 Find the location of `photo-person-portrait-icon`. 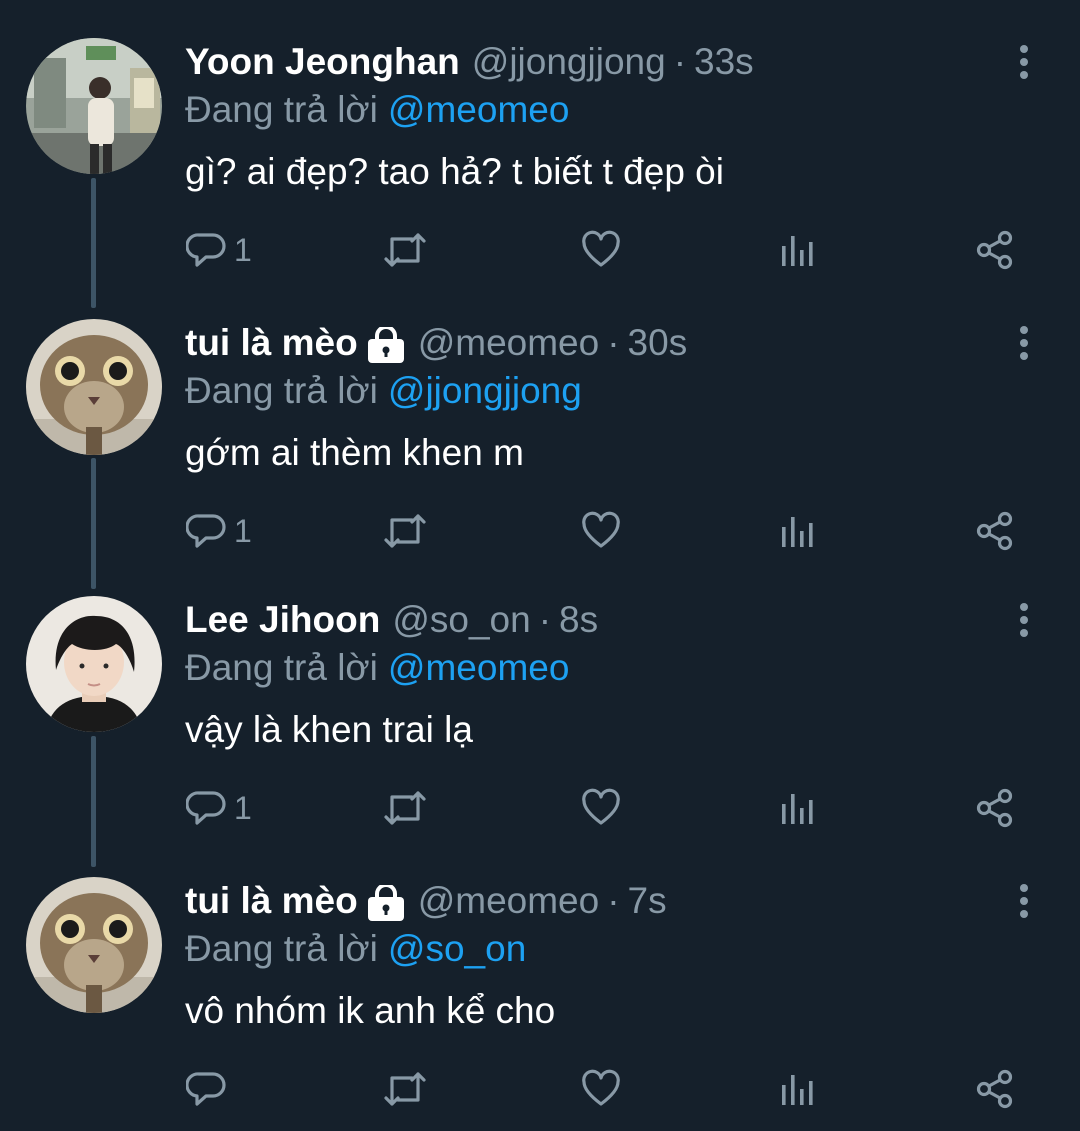

photo-person-portrait-icon is located at coordinates (94, 664).